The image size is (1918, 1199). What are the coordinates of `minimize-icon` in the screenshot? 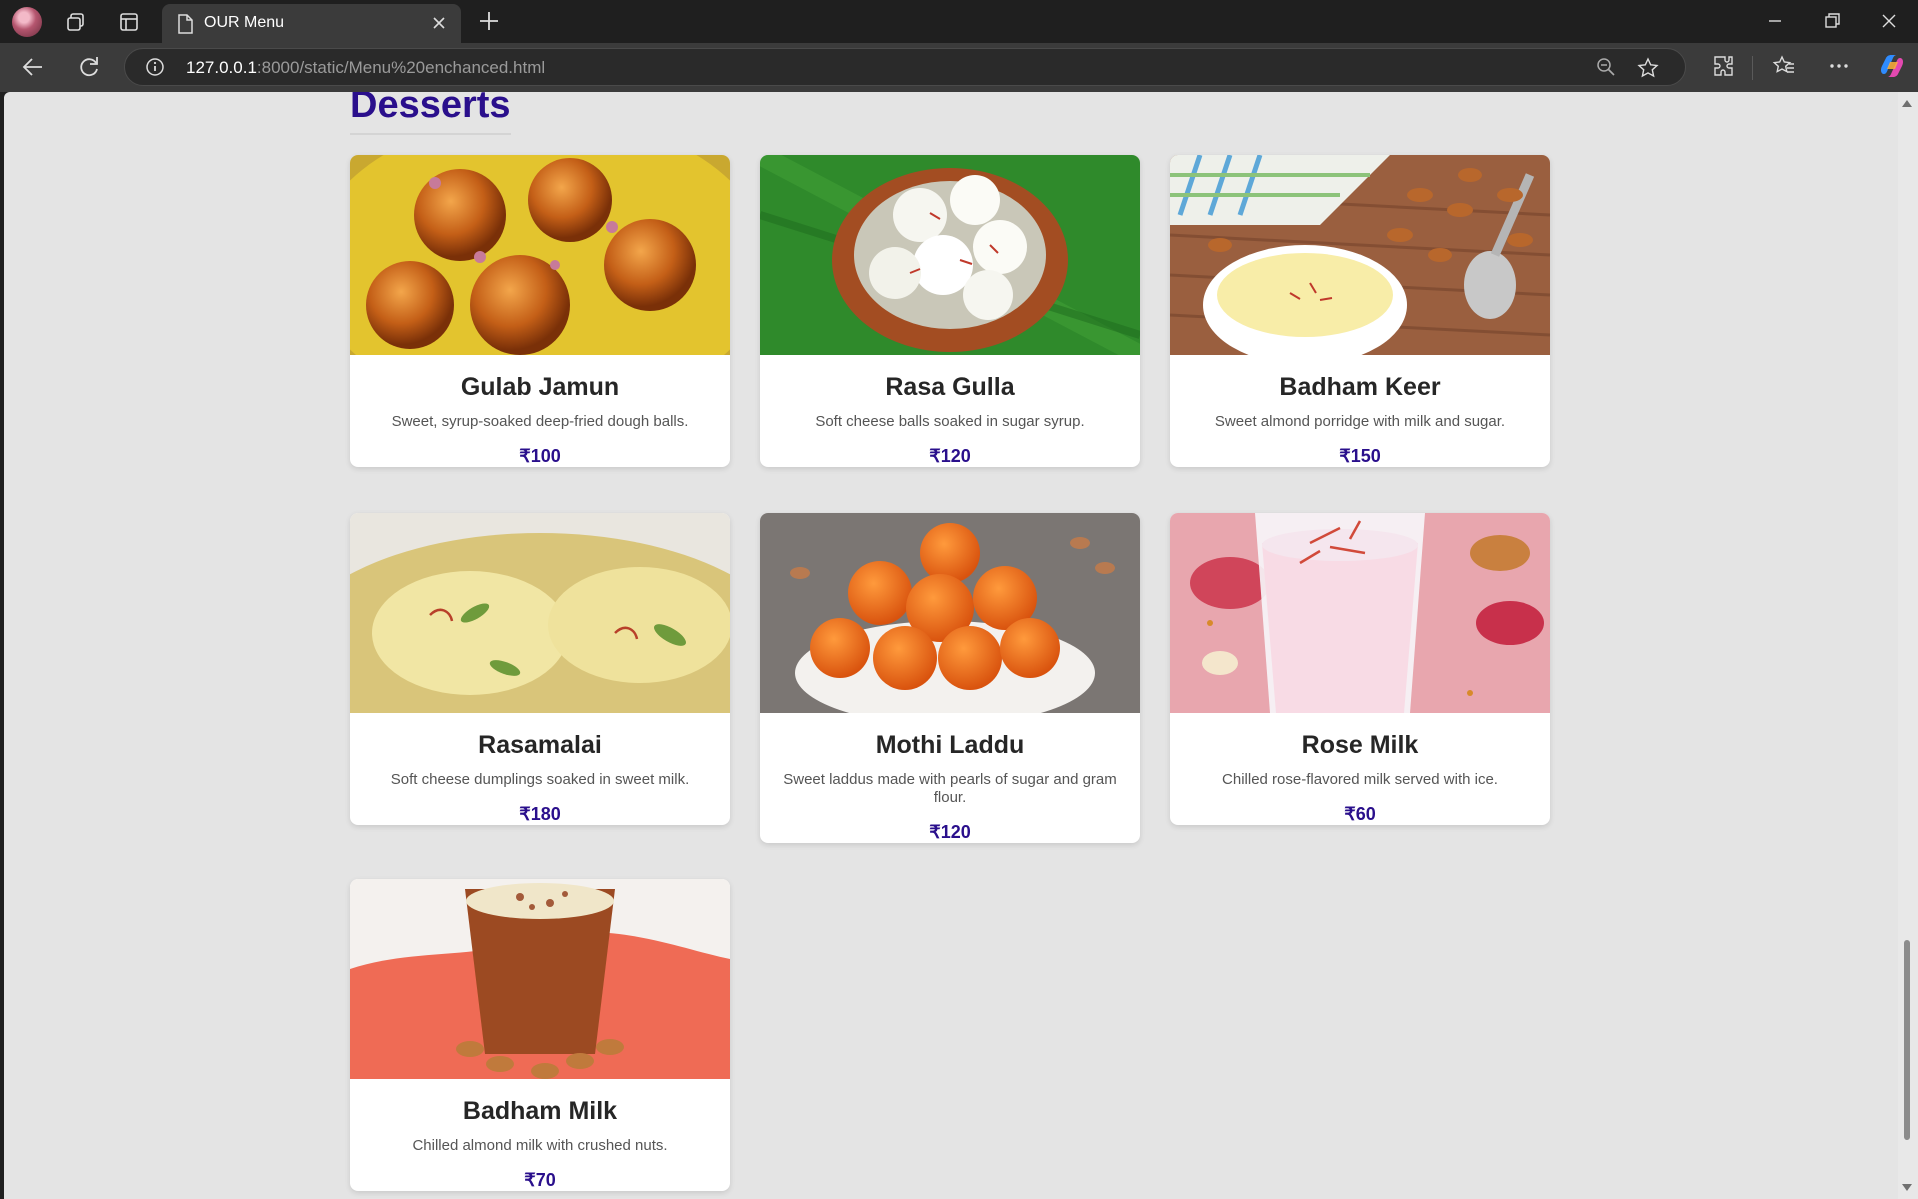 It's located at (1775, 23).